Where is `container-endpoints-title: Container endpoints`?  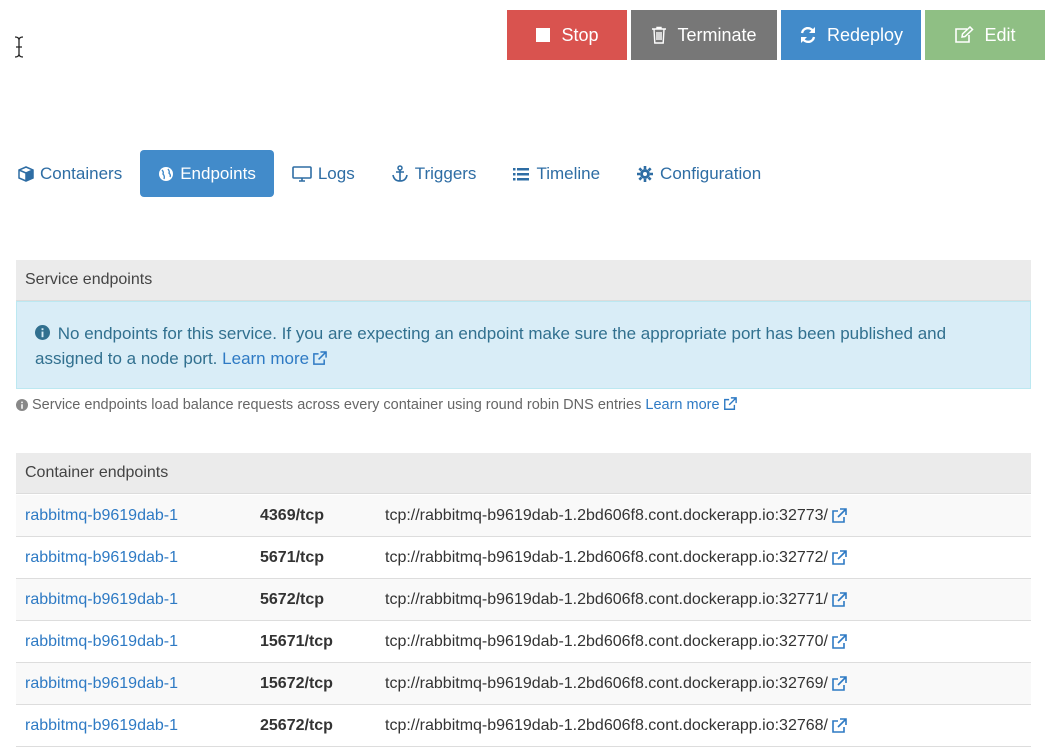 container-endpoints-title: Container endpoints is located at coordinates (97, 472).